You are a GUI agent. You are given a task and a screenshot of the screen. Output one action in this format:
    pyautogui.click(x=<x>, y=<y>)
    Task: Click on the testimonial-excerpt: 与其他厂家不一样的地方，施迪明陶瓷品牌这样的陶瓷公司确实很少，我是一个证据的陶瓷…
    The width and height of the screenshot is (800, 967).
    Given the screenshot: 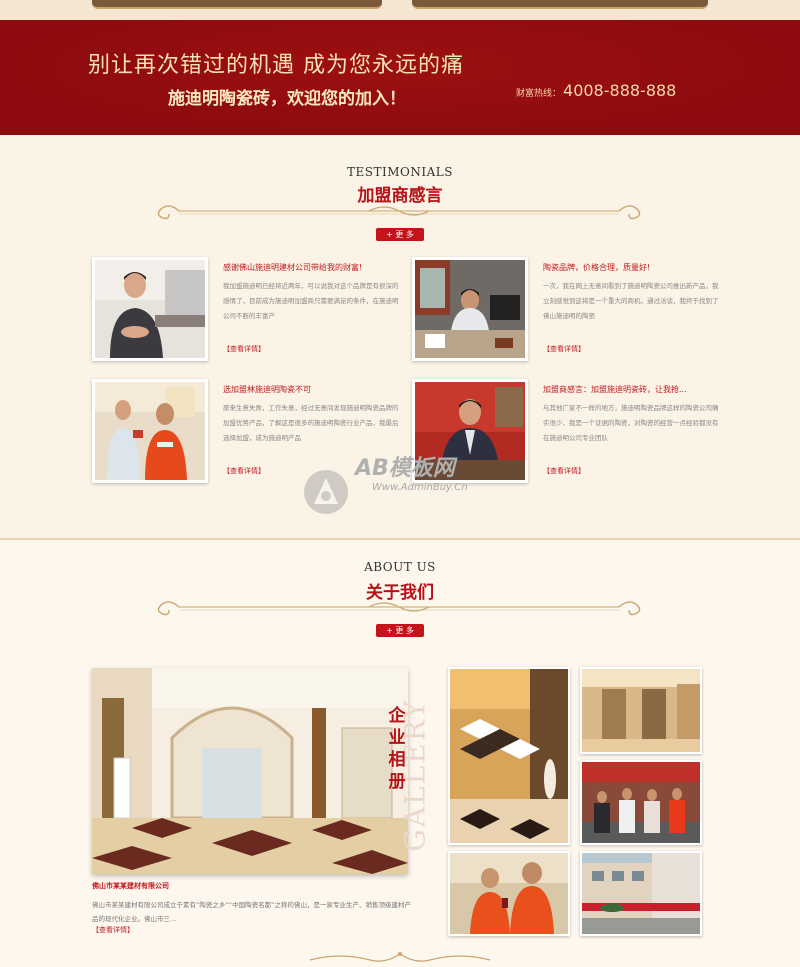 What is the action you would take?
    pyautogui.click(x=631, y=423)
    